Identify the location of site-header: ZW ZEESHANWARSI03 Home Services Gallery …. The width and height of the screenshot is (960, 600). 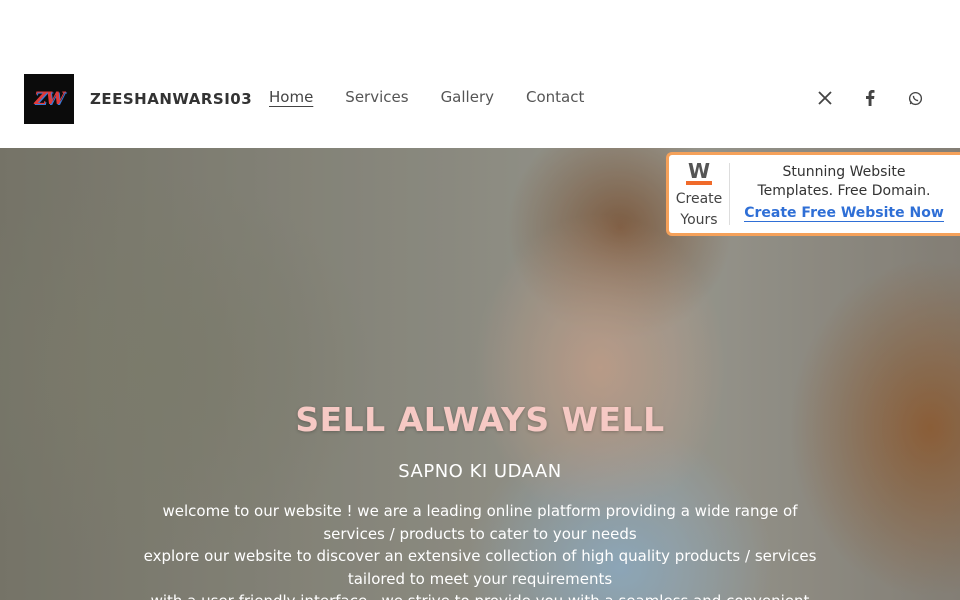
(480, 111).